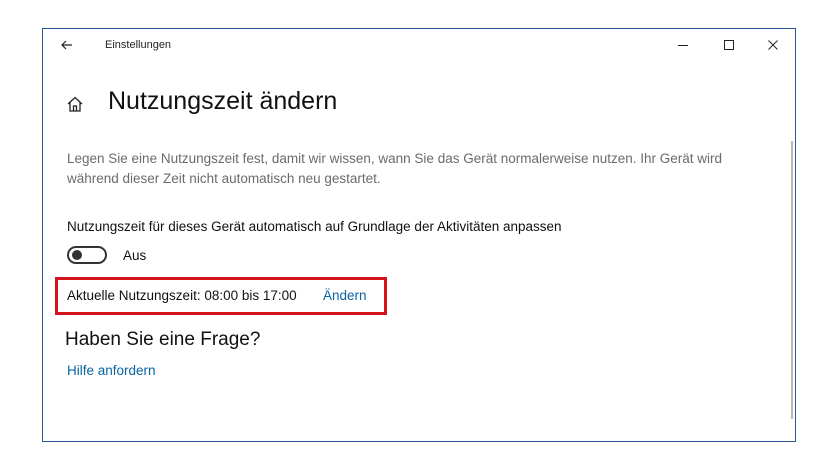 The image size is (840, 473). I want to click on back-arrow-icon, so click(66, 45).